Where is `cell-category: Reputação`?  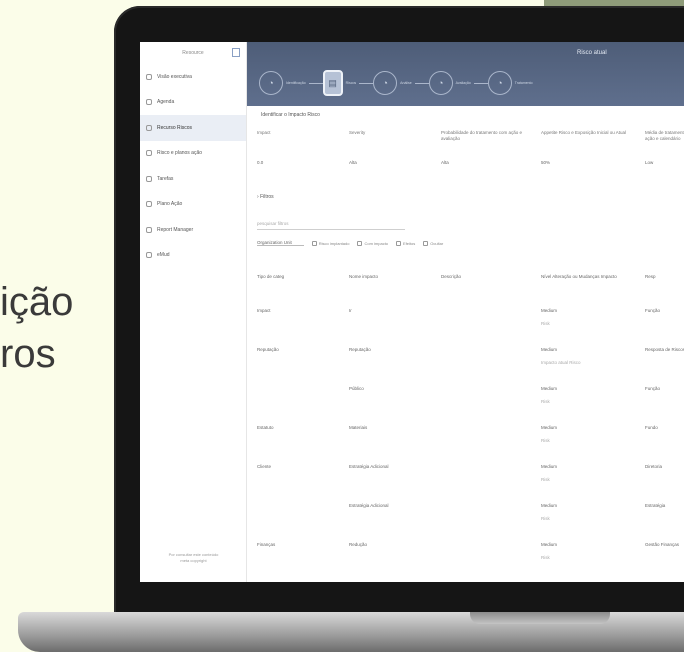
cell-category: Reputação is located at coordinates (268, 349).